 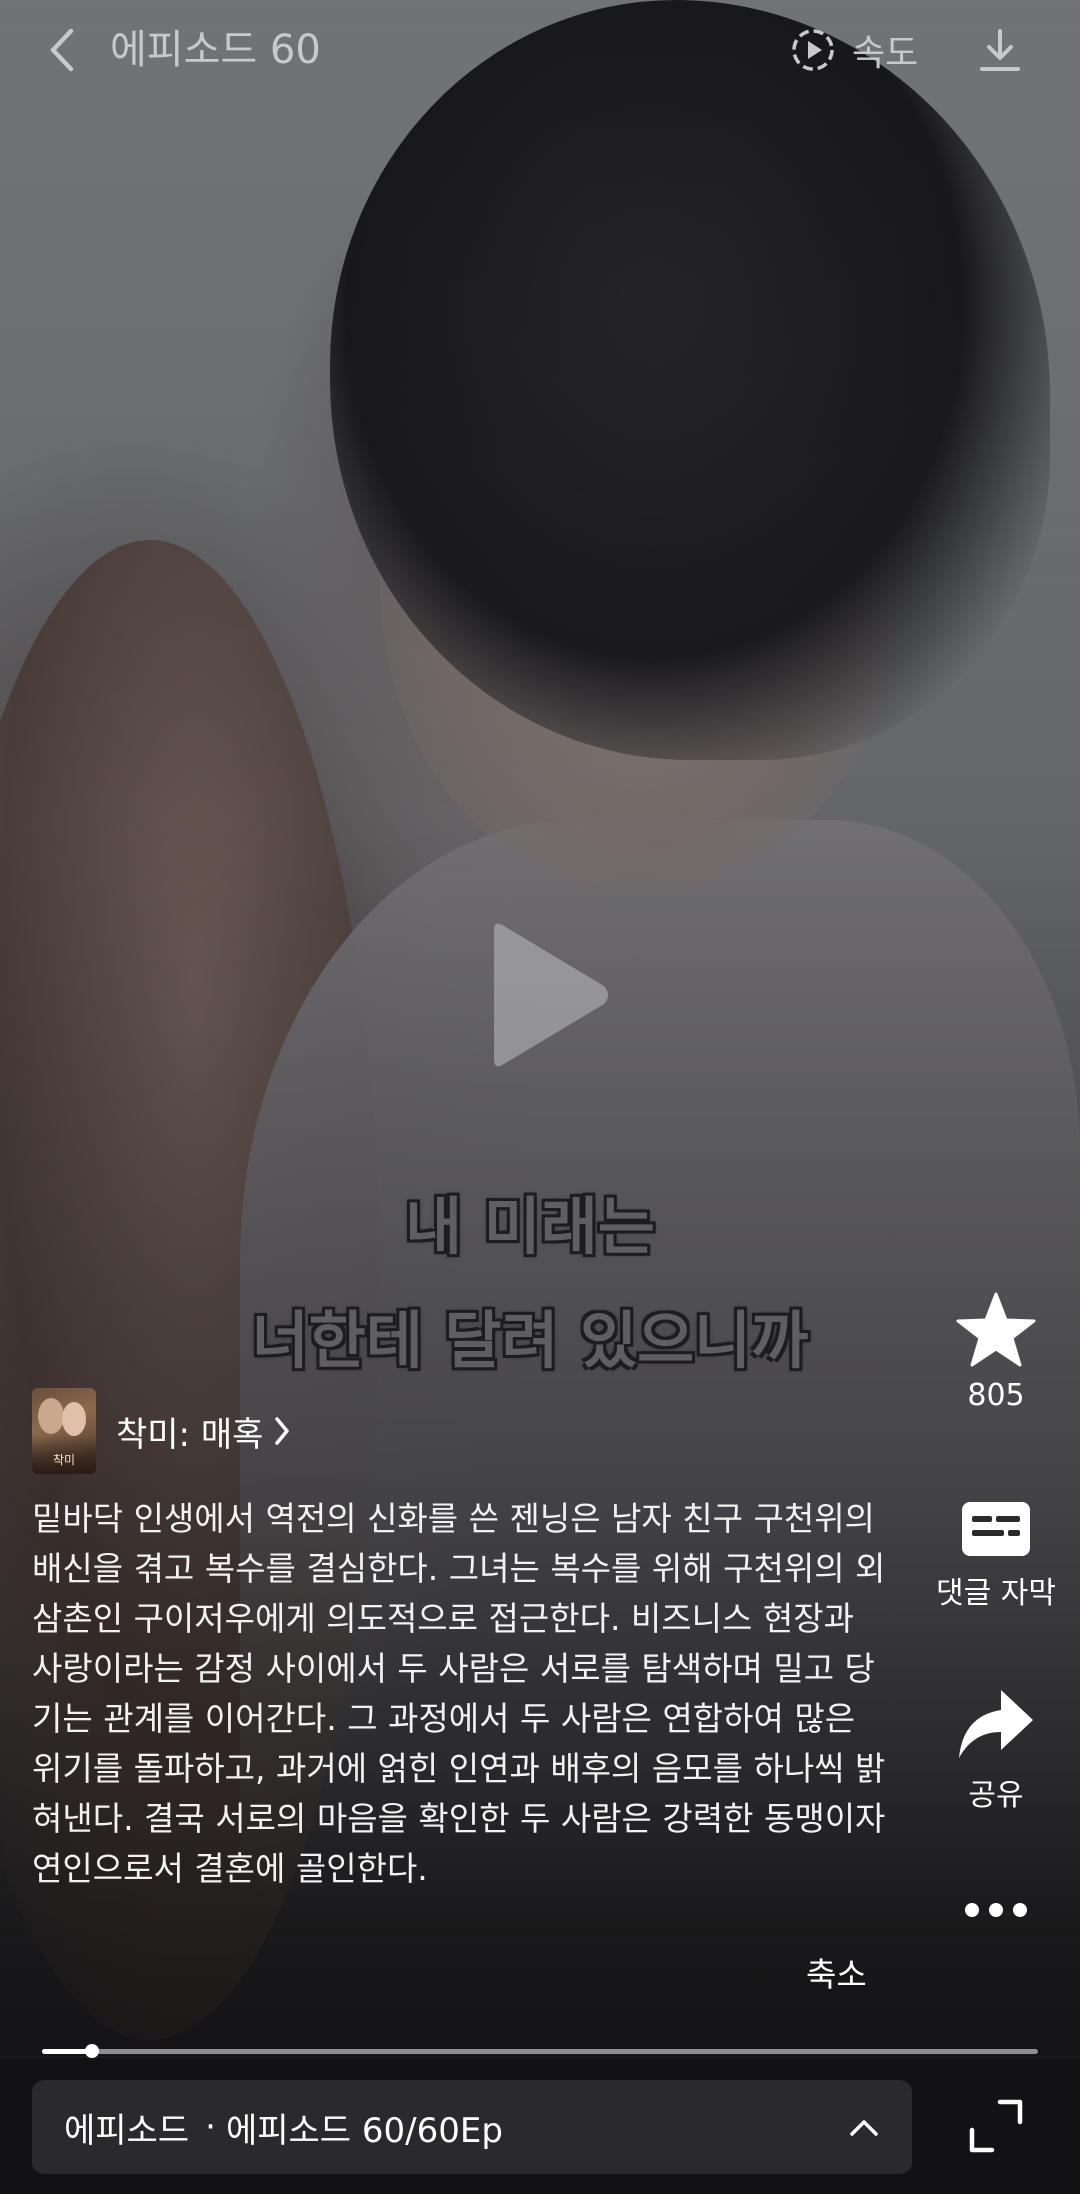 What do you see at coordinates (813, 50) in the screenshot?
I see `playback-speed-icon` at bounding box center [813, 50].